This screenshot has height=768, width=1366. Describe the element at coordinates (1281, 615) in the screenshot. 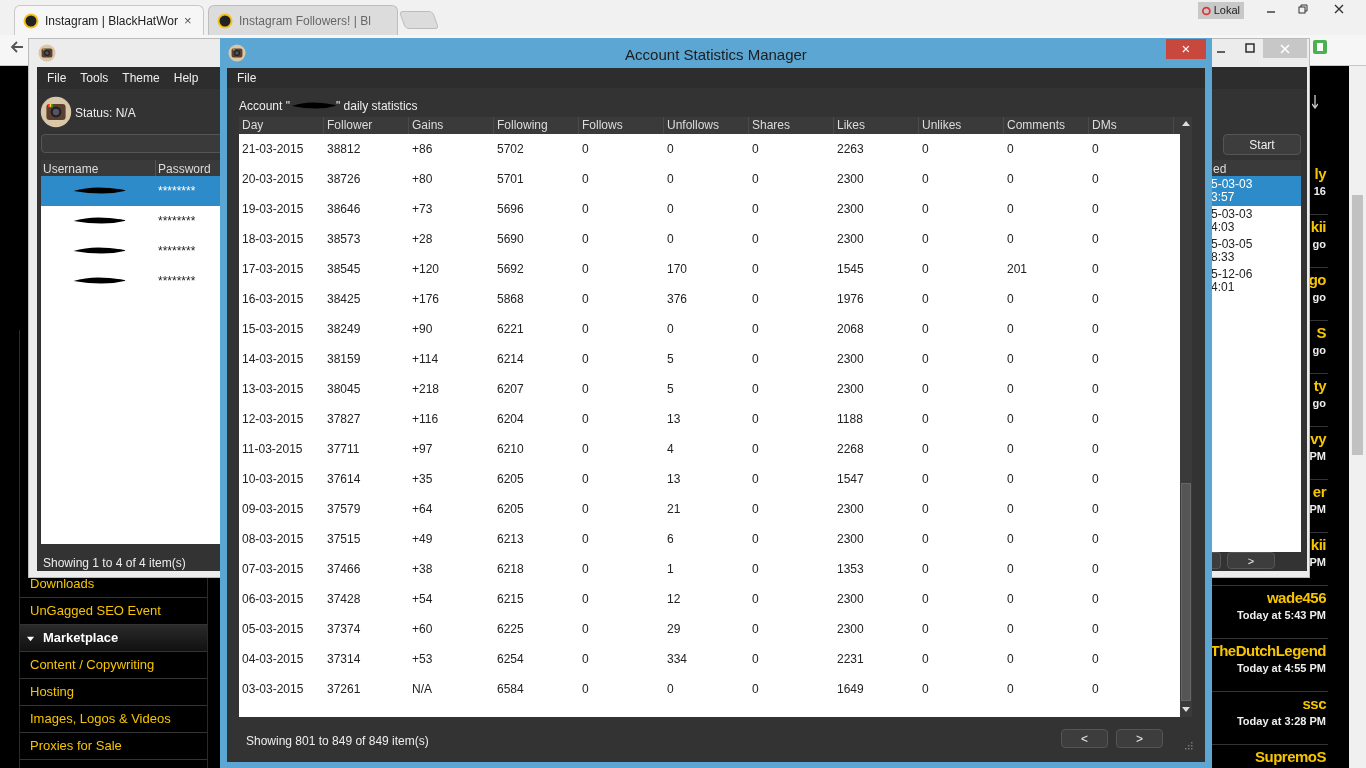

I see `post-time: Today at 5:43 PM` at that location.